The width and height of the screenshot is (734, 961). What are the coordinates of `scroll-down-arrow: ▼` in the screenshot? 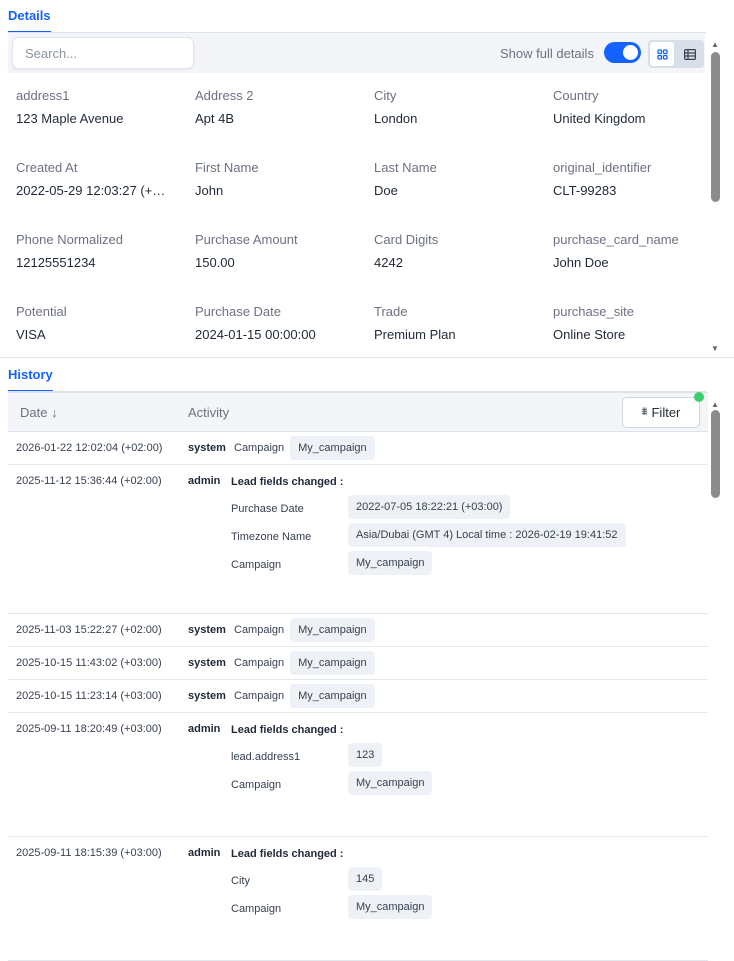 It's located at (715, 348).